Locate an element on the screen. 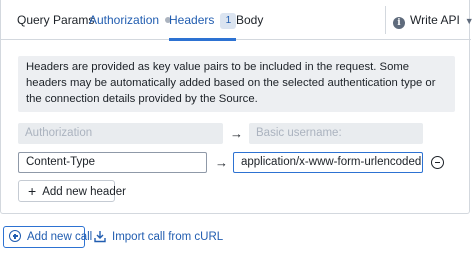 The image size is (474, 258). tab-authorization-label: Authorization is located at coordinates (124, 20).